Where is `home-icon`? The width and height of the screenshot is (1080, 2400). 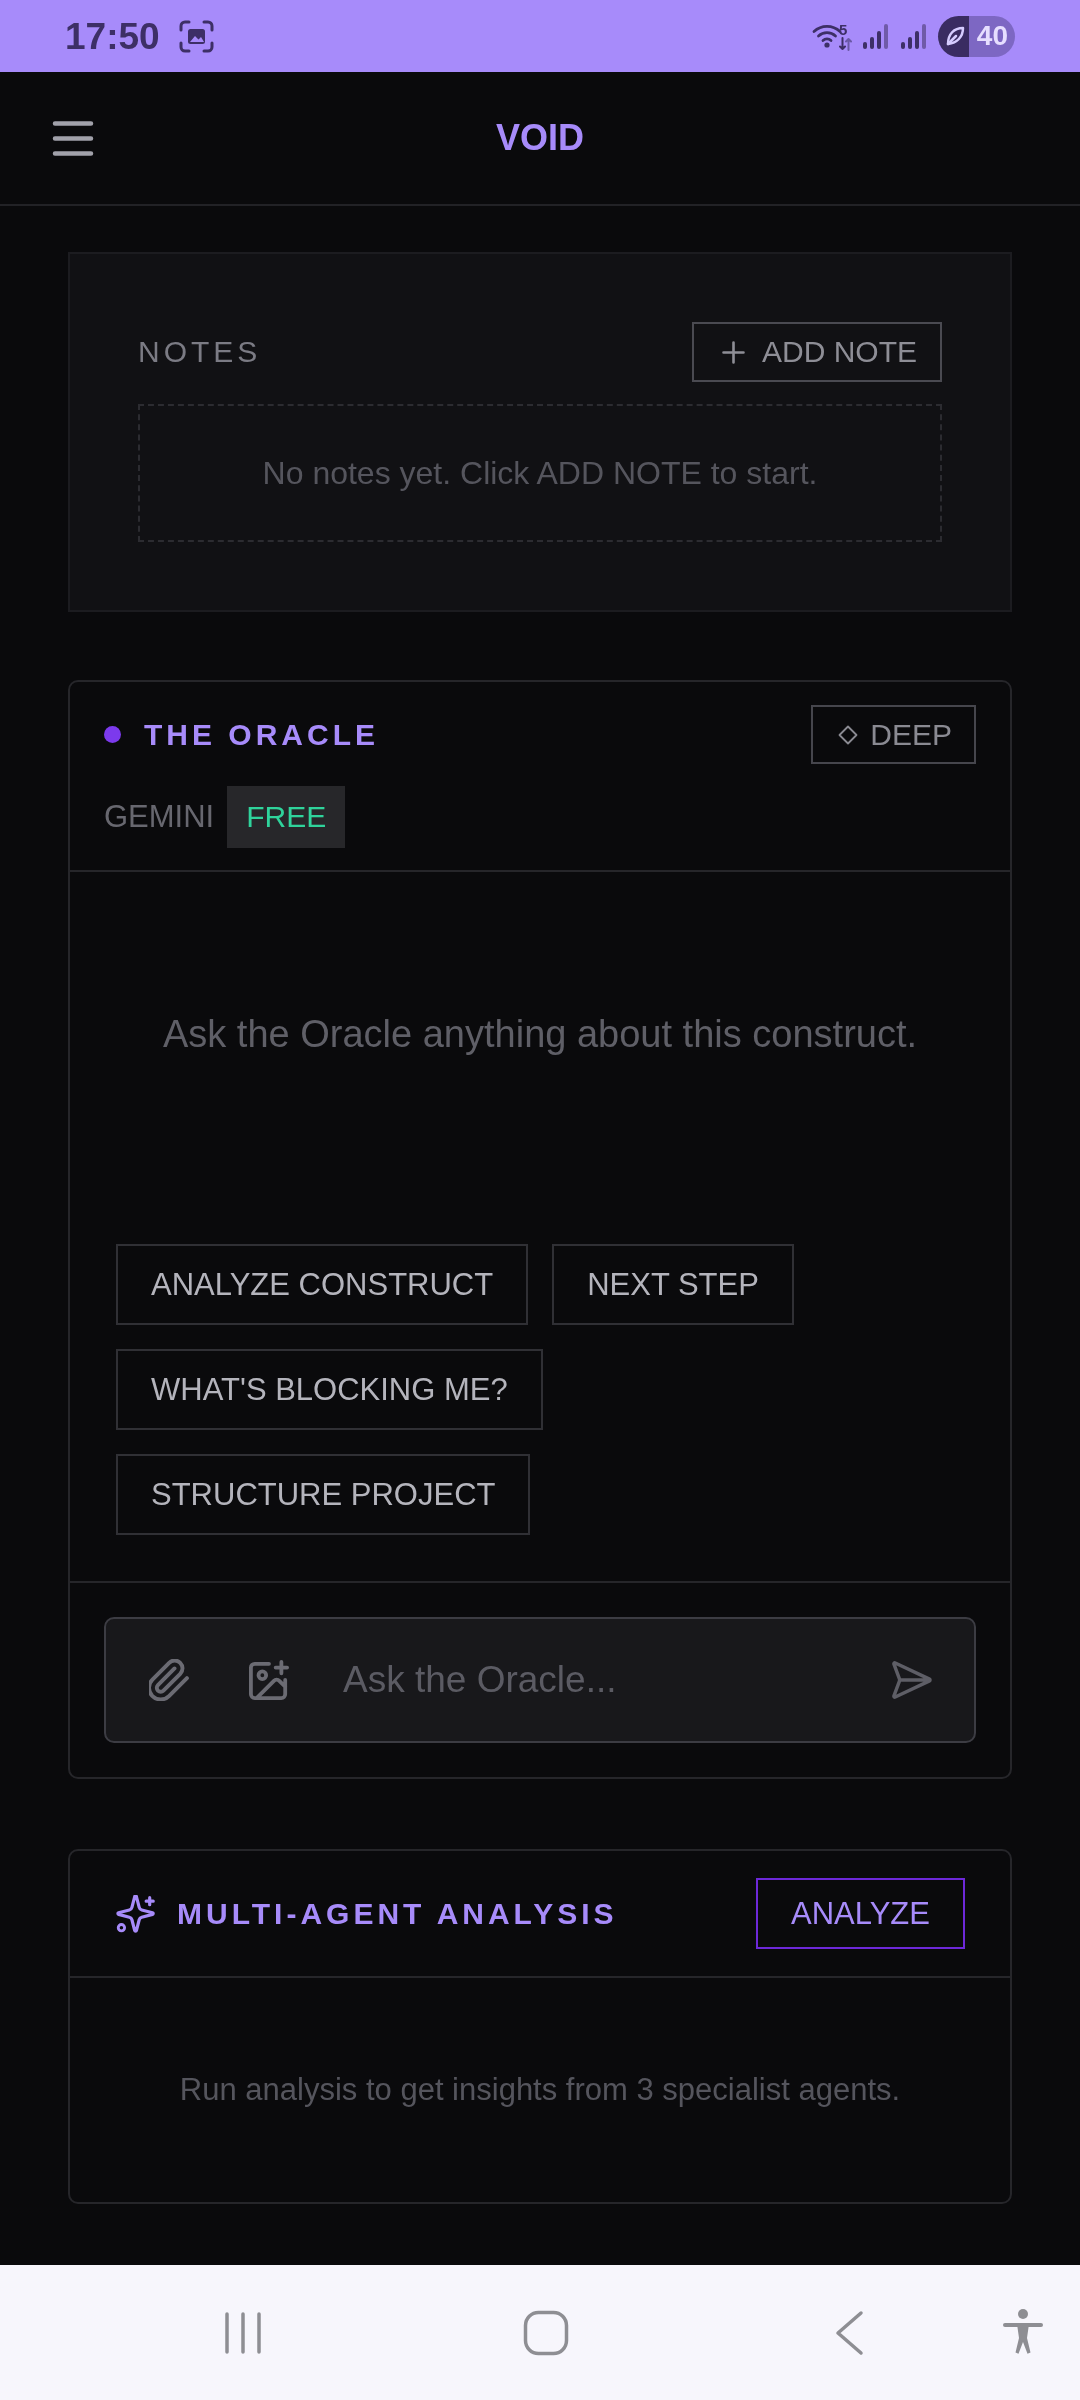 home-icon is located at coordinates (546, 2332).